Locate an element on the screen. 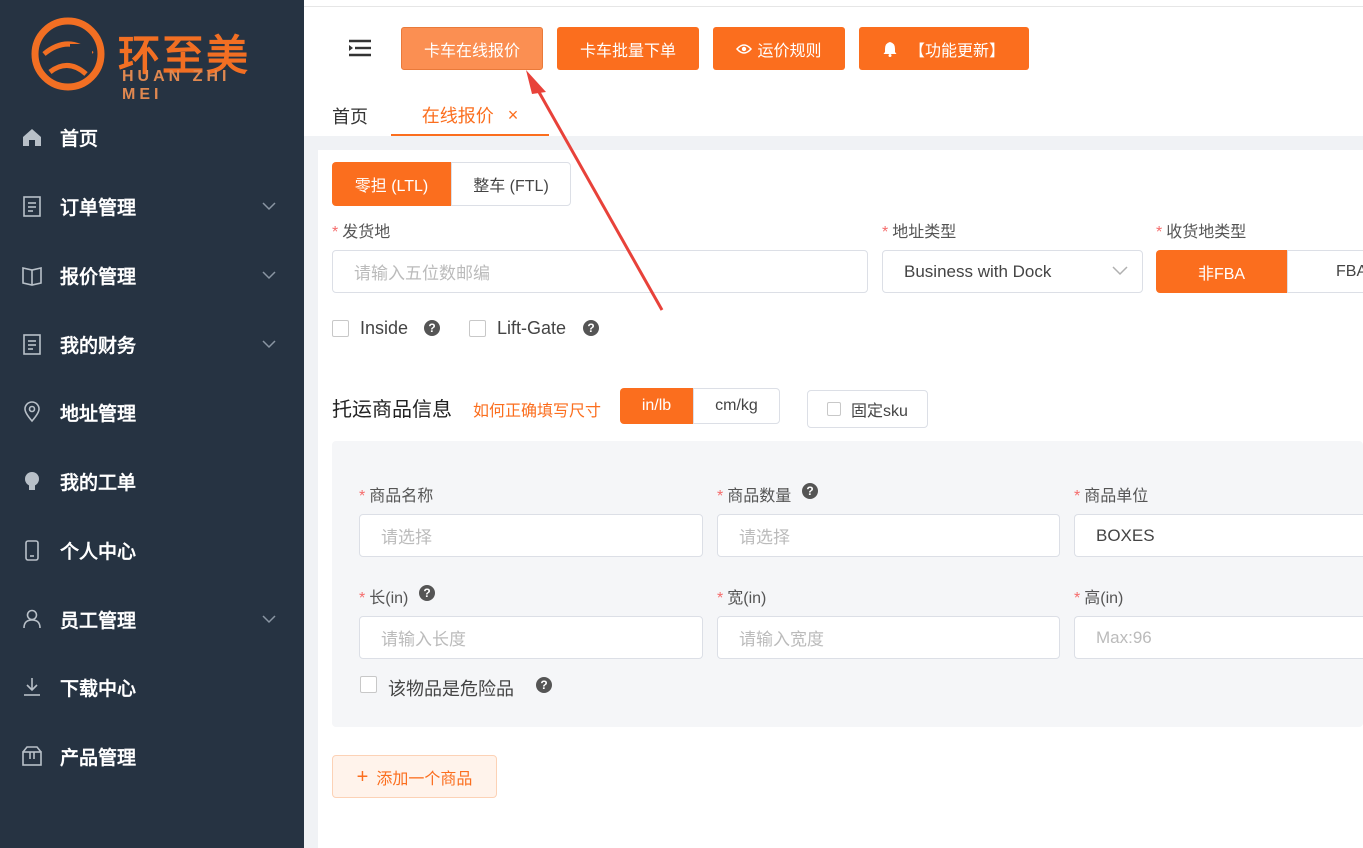 Image resolution: width=1363 pixels, height=848 pixels. tab-home: 首页 is located at coordinates (350, 116).